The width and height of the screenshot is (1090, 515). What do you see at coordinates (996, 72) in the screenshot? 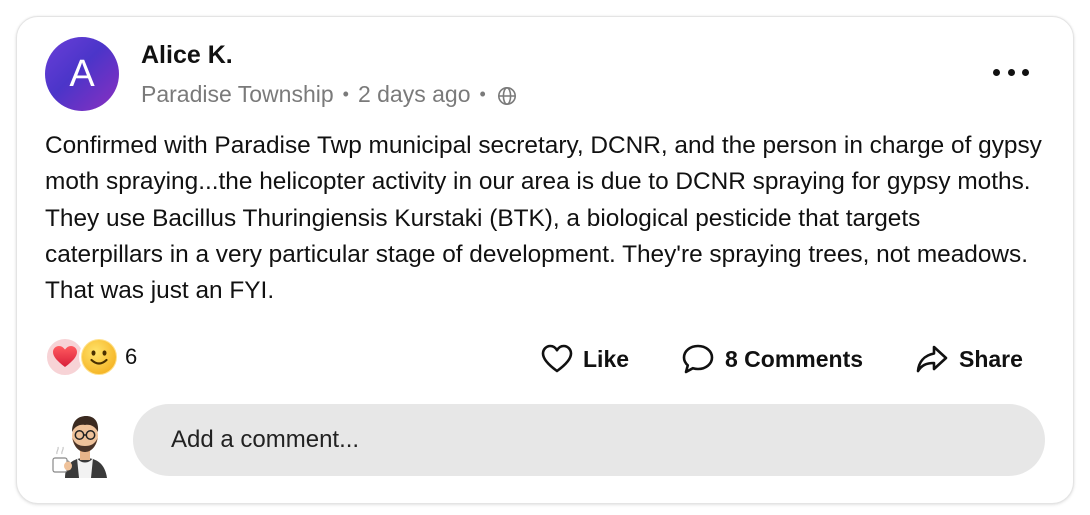
I see `more-horizontal-icon` at bounding box center [996, 72].